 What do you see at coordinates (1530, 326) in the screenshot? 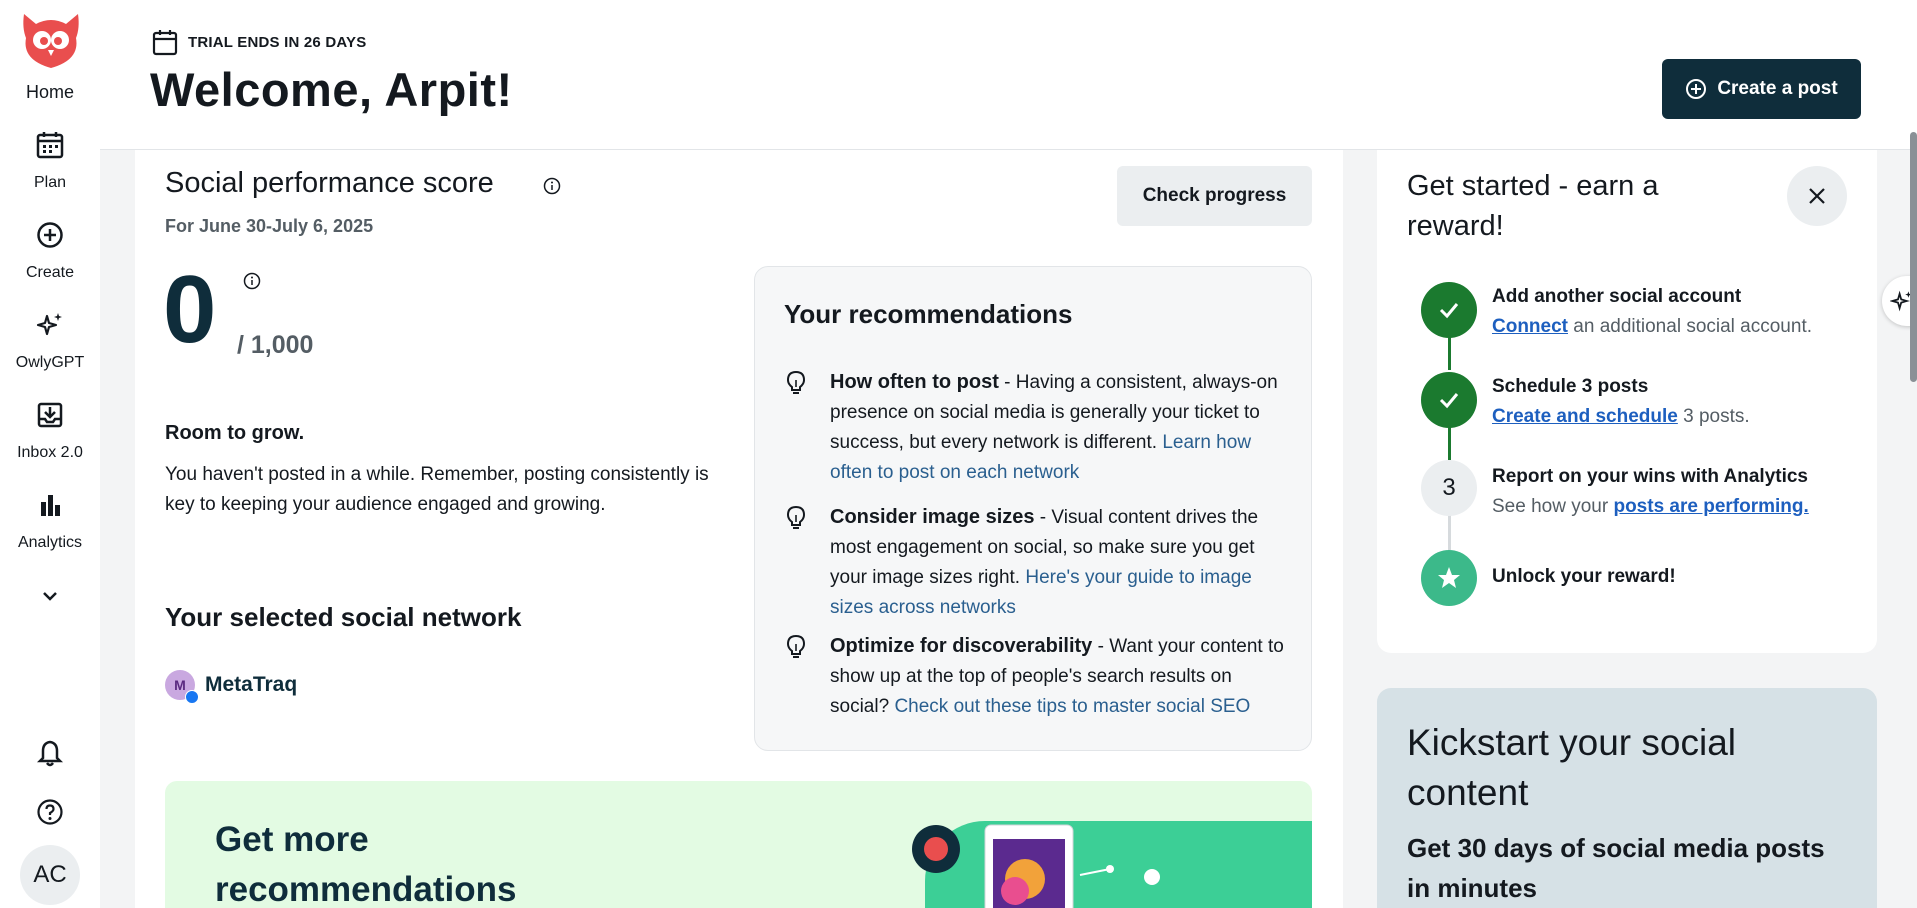
I see `connect-link: Connect` at bounding box center [1530, 326].